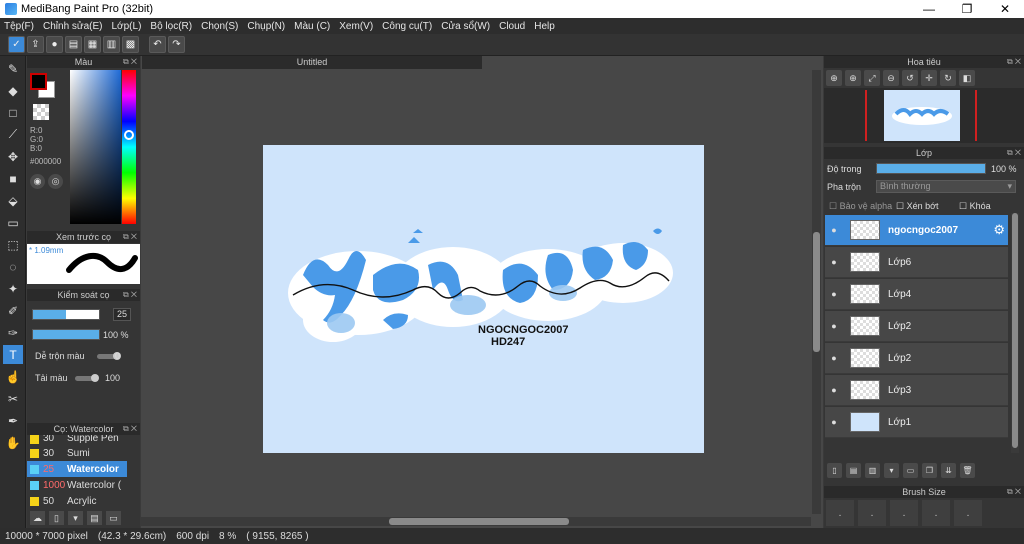 The height and width of the screenshot is (544, 1024). What do you see at coordinates (13, 398) in the screenshot?
I see `divide-tool-icon: ✂` at bounding box center [13, 398].